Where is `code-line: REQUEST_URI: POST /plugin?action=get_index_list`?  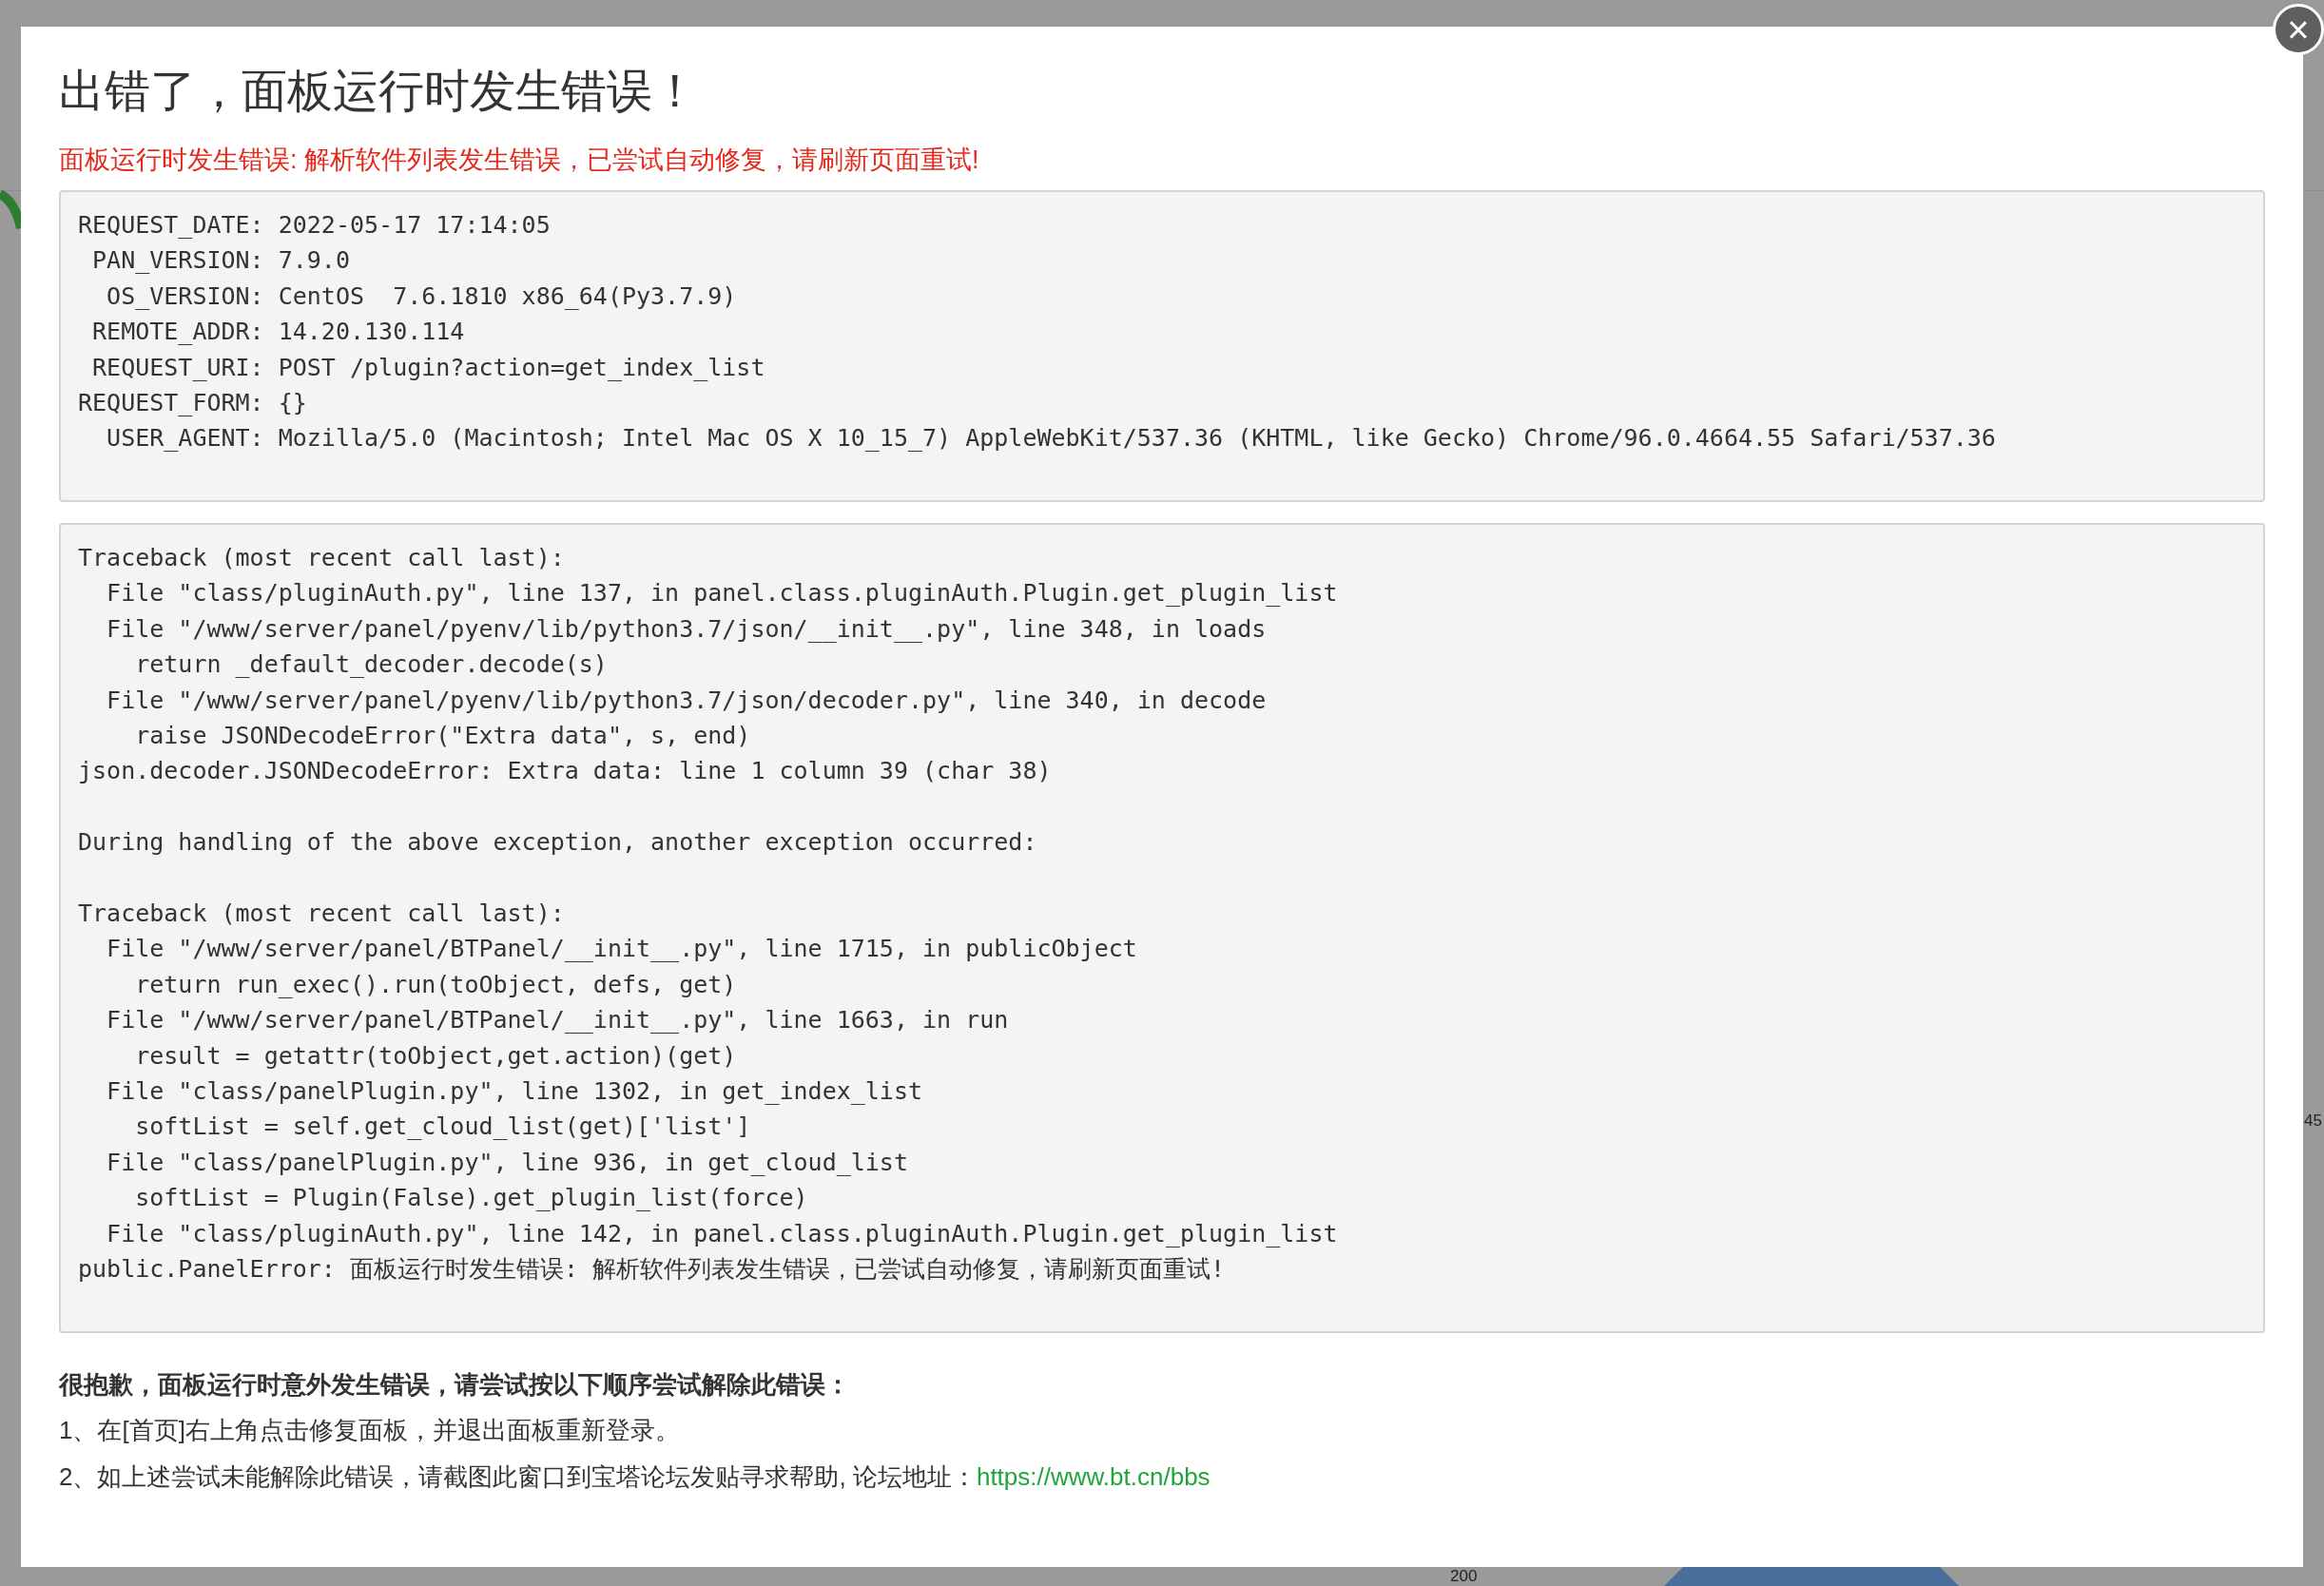 code-line: REQUEST_URI: POST /plugin?action=get_index_list is located at coordinates (428, 367).